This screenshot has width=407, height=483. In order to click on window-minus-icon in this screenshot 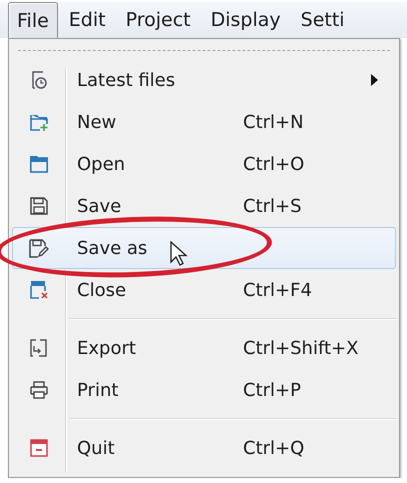, I will do `click(39, 448)`.